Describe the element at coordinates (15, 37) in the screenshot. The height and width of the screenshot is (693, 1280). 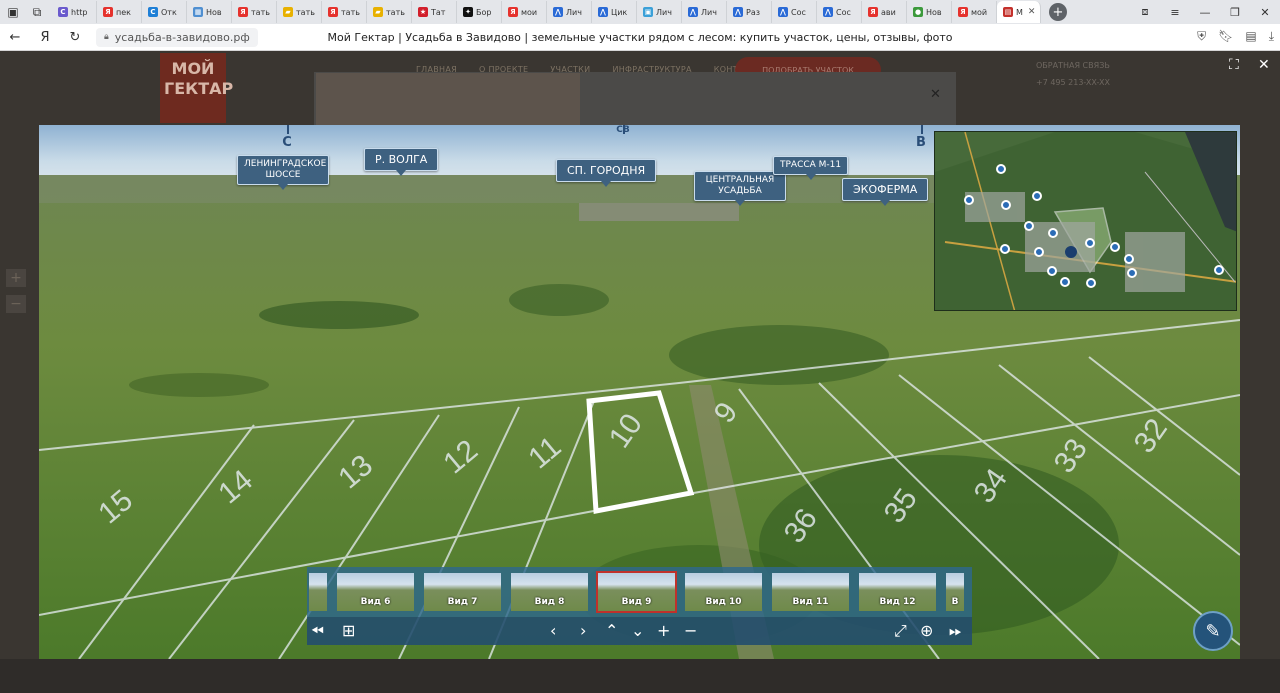
I see `back-button: ←` at that location.